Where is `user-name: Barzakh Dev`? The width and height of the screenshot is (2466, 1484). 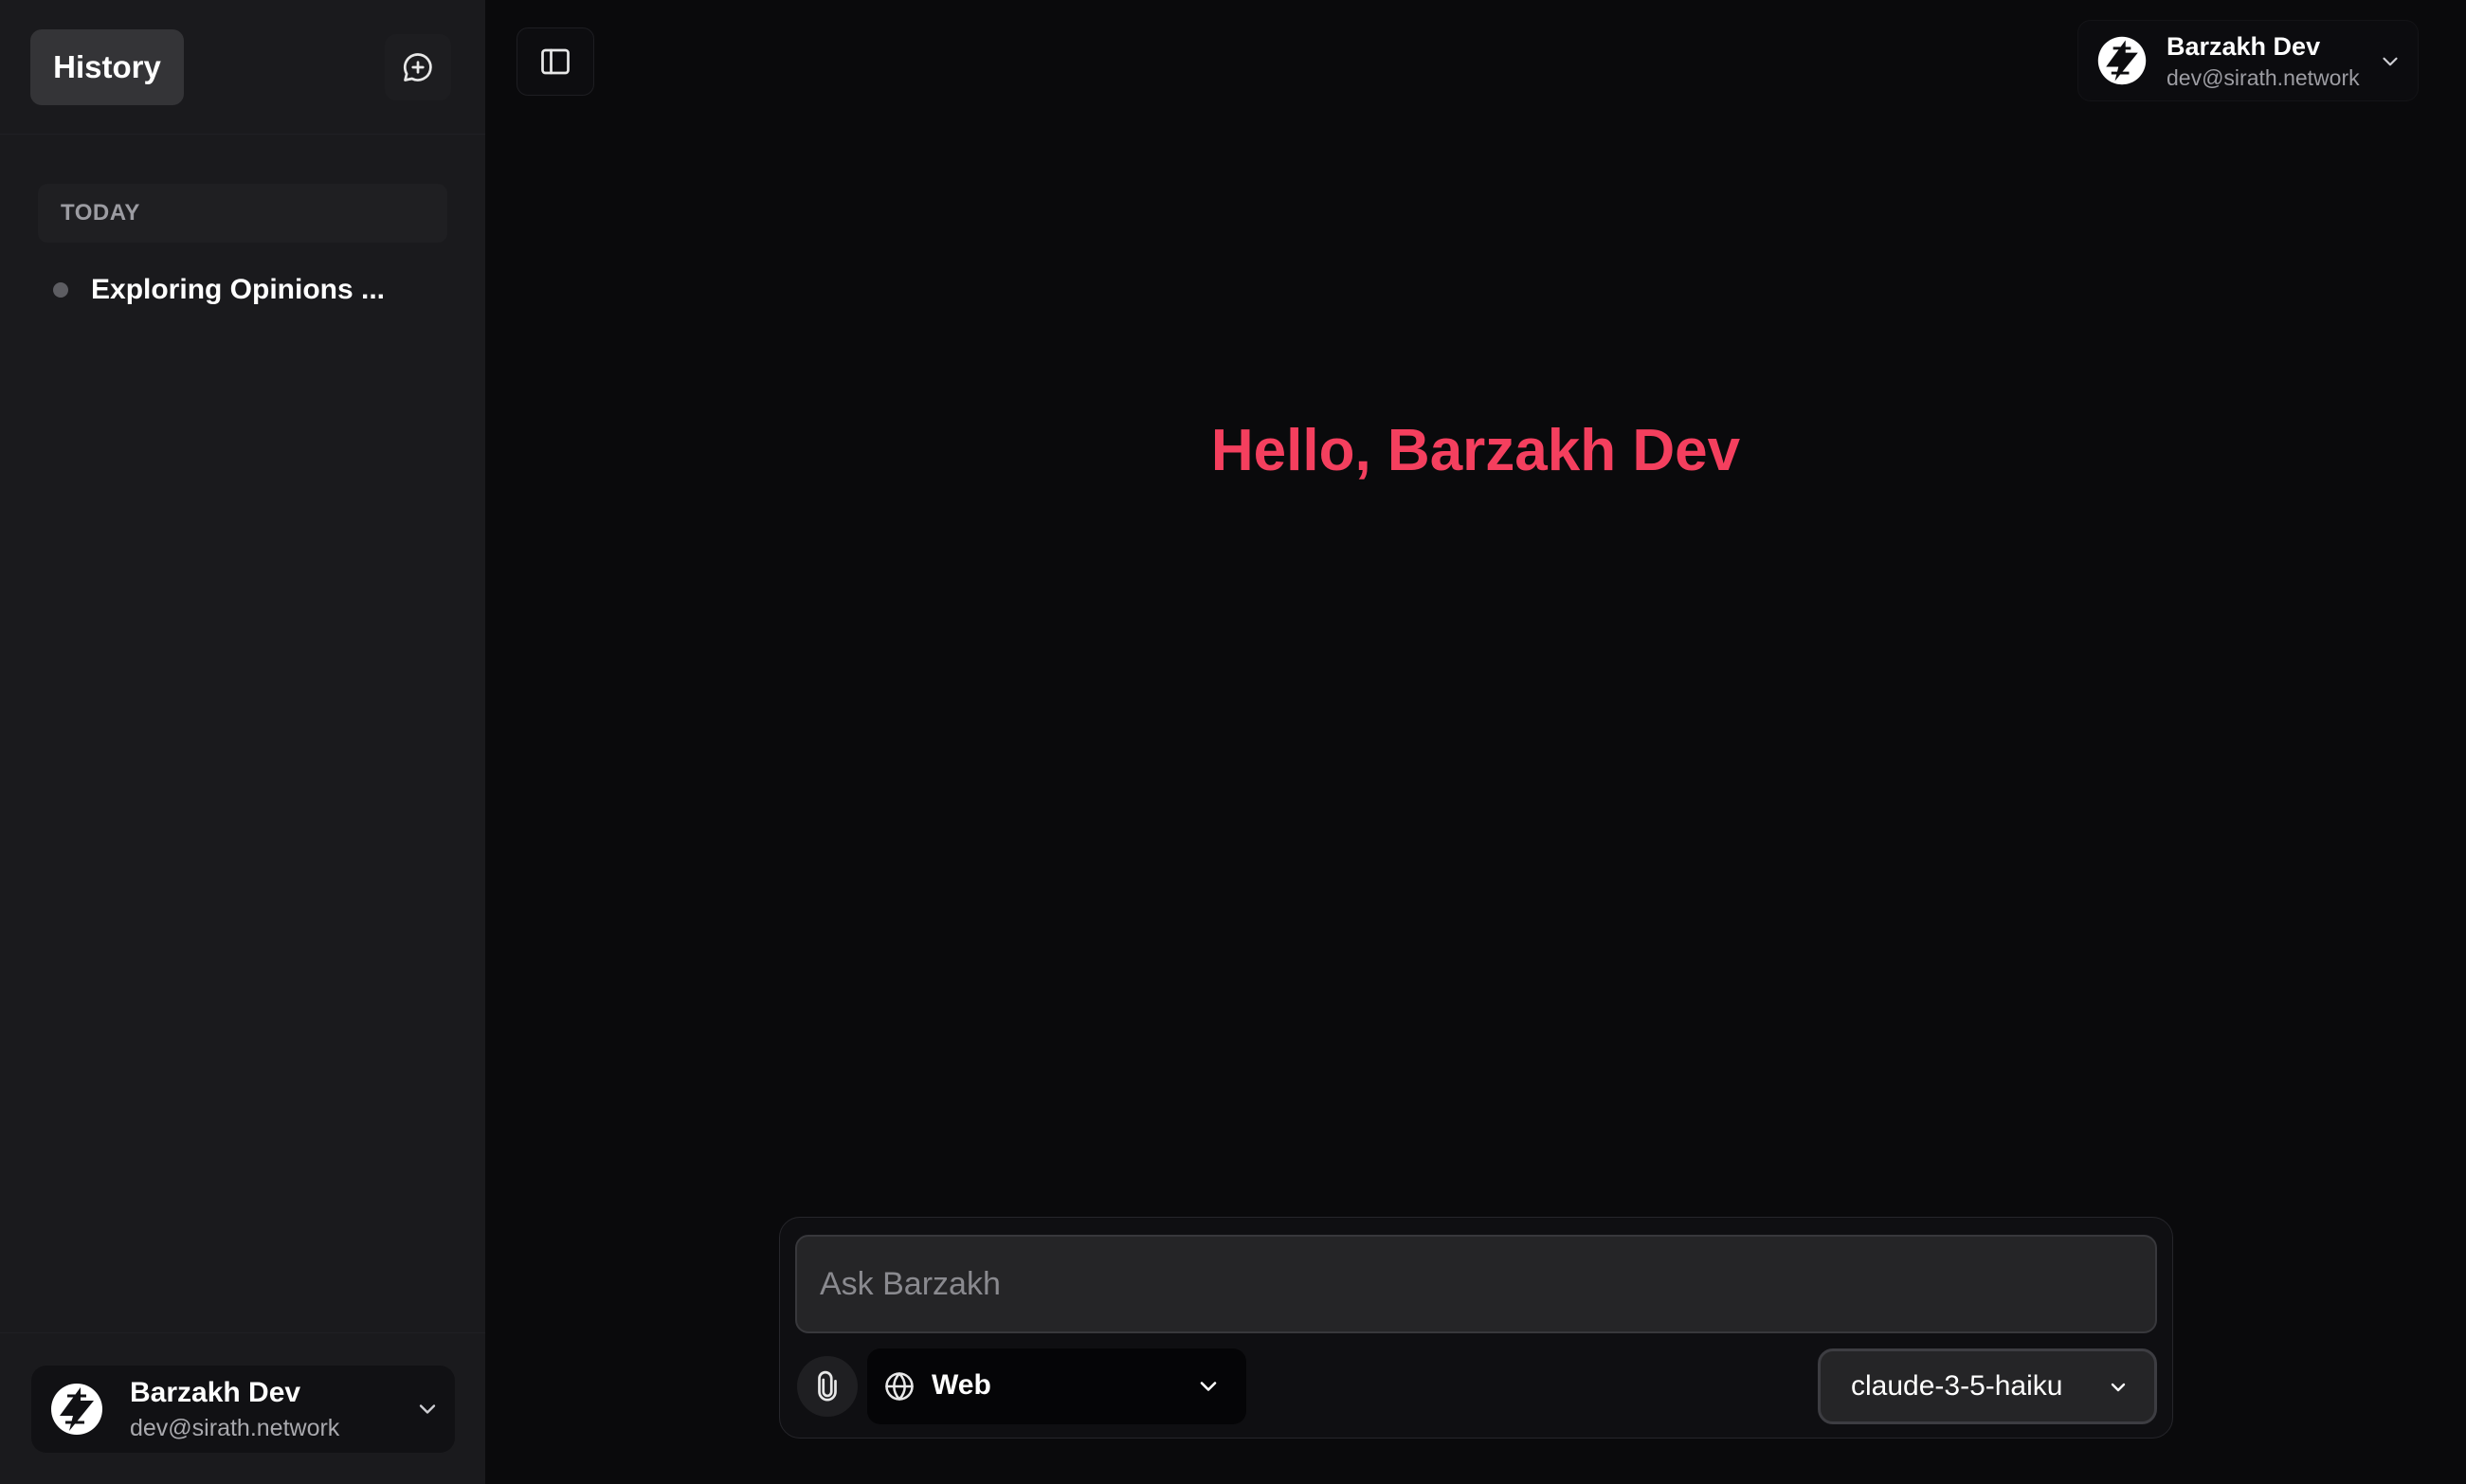 user-name: Barzakh Dev is located at coordinates (215, 1392).